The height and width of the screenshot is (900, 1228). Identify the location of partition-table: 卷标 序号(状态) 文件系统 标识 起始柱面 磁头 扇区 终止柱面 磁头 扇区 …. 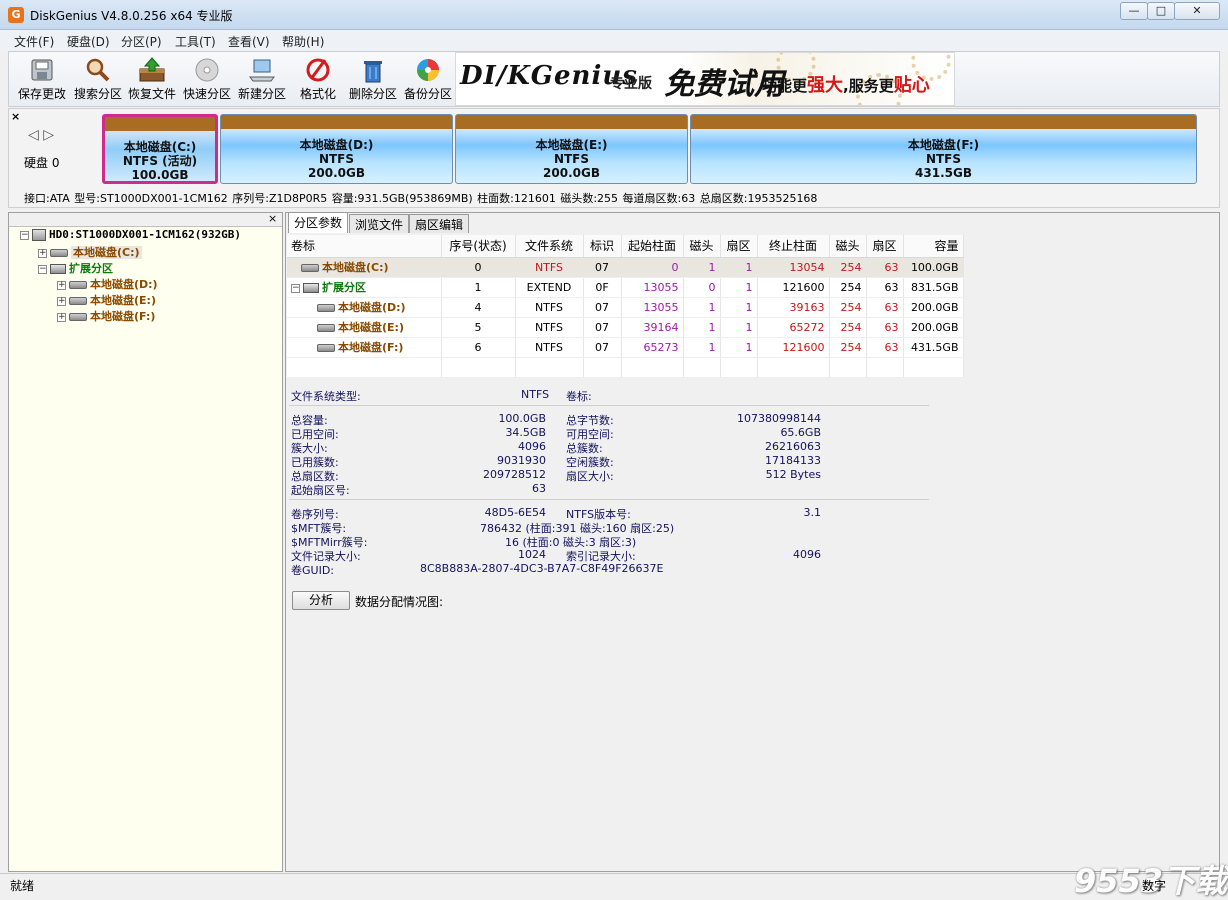
(625, 306).